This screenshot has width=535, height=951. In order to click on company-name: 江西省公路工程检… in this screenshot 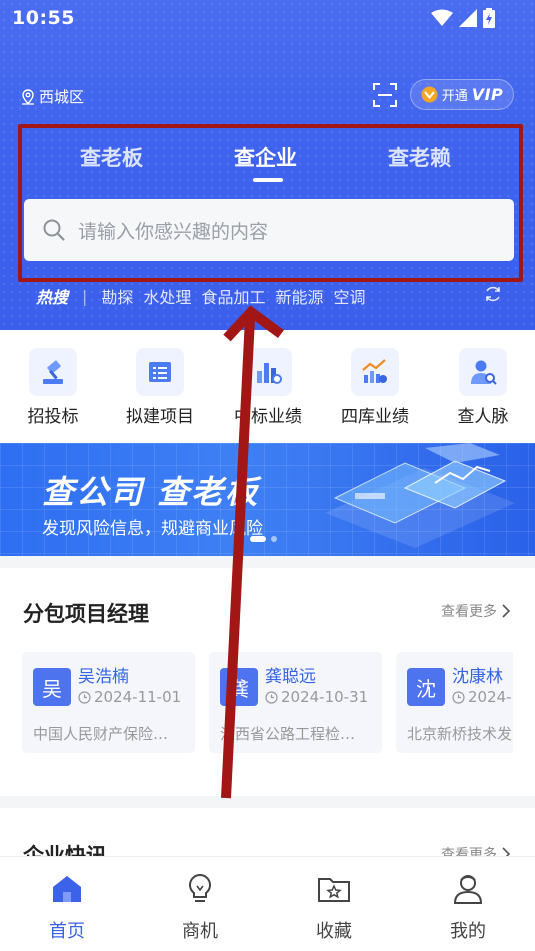, I will do `click(288, 734)`.